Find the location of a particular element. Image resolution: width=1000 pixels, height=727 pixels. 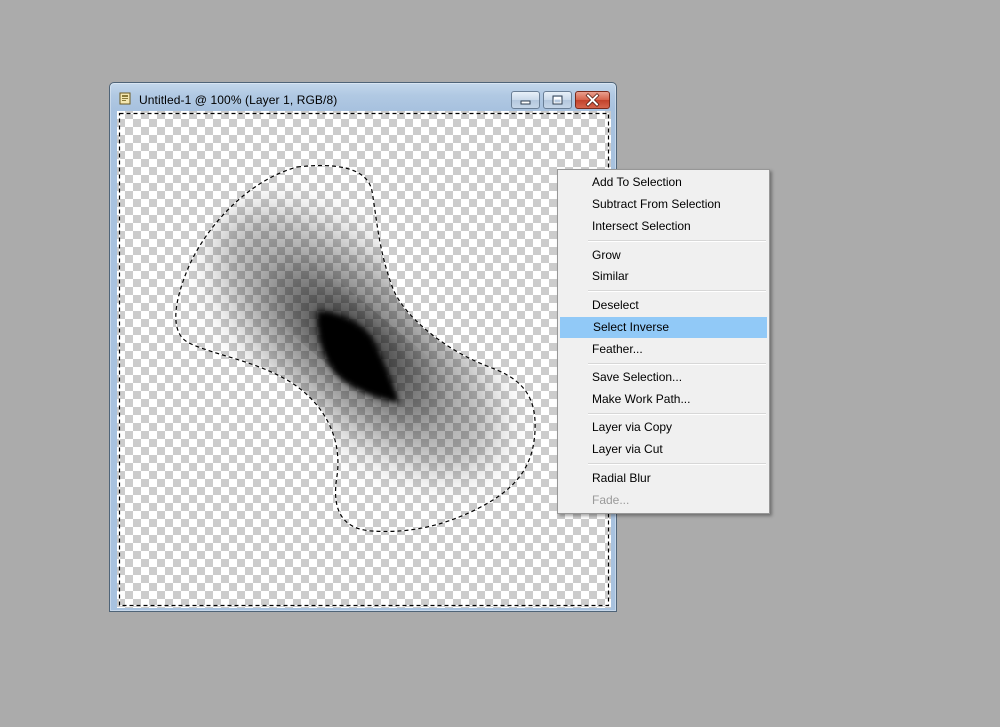

menu-item-radial-blur: Radial Blur is located at coordinates (663, 478).